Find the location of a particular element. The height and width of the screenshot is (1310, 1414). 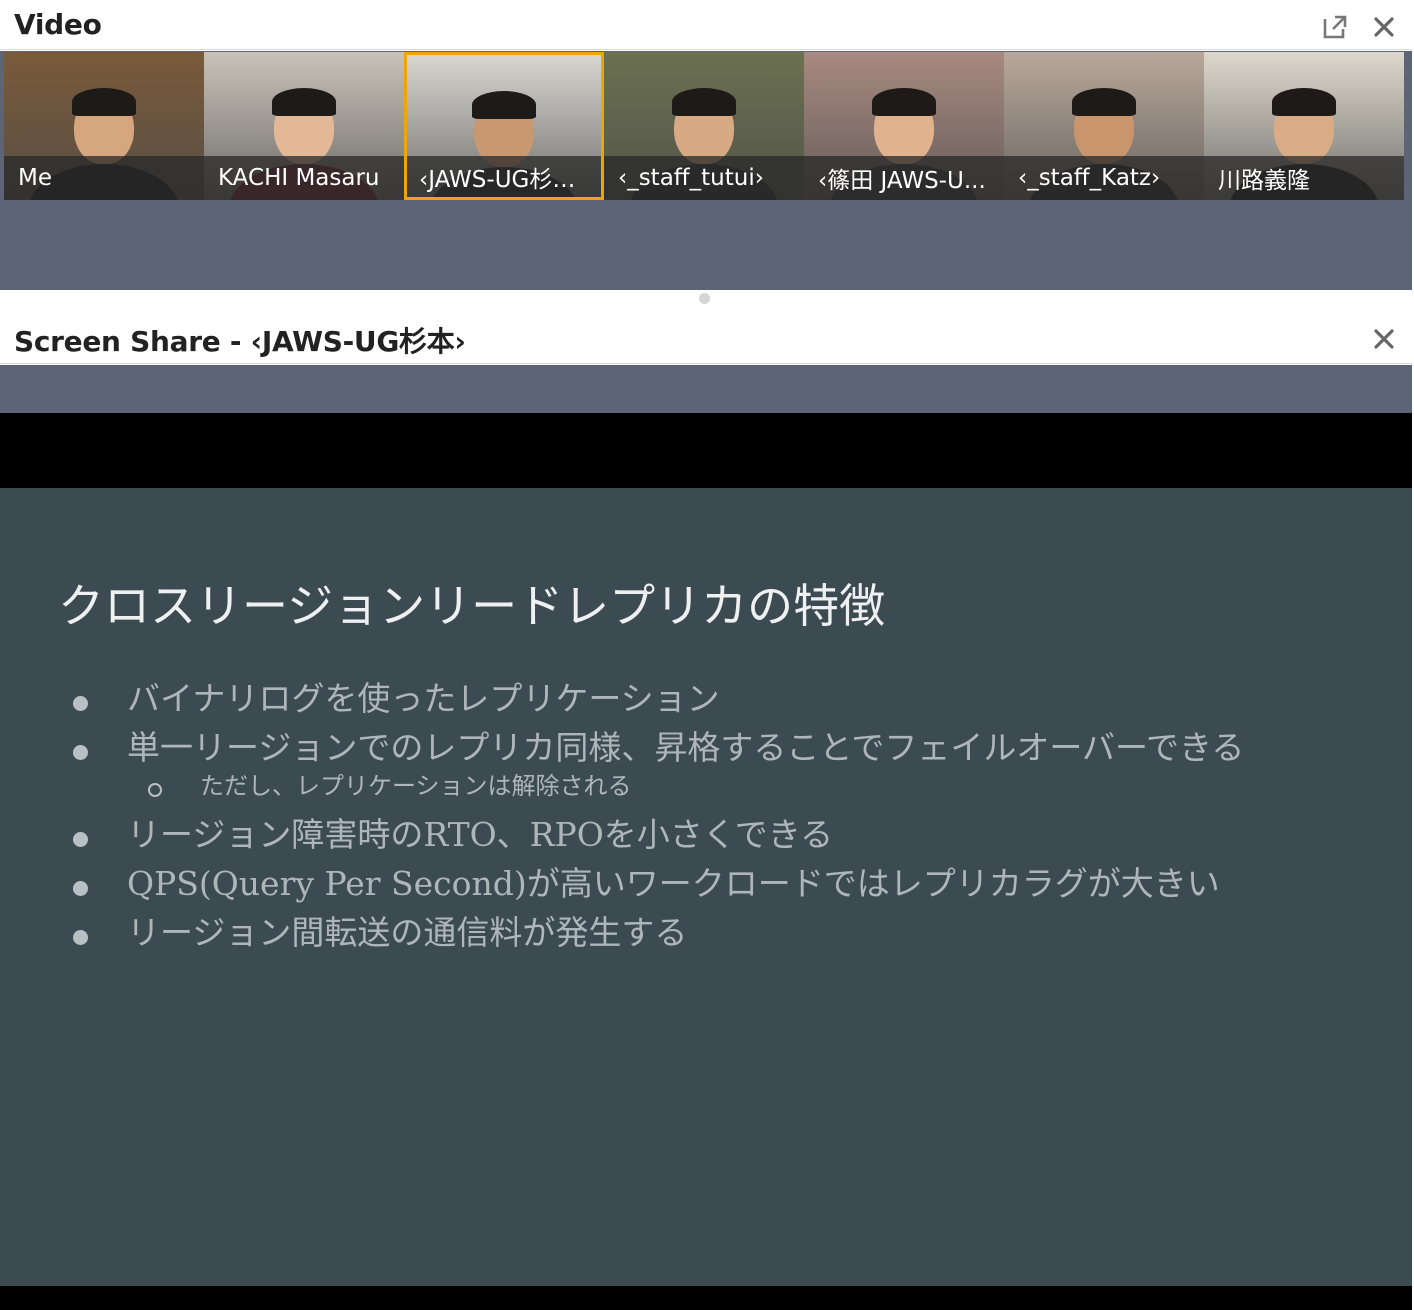

participant-tile: 川路義隆 is located at coordinates (1304, 126).